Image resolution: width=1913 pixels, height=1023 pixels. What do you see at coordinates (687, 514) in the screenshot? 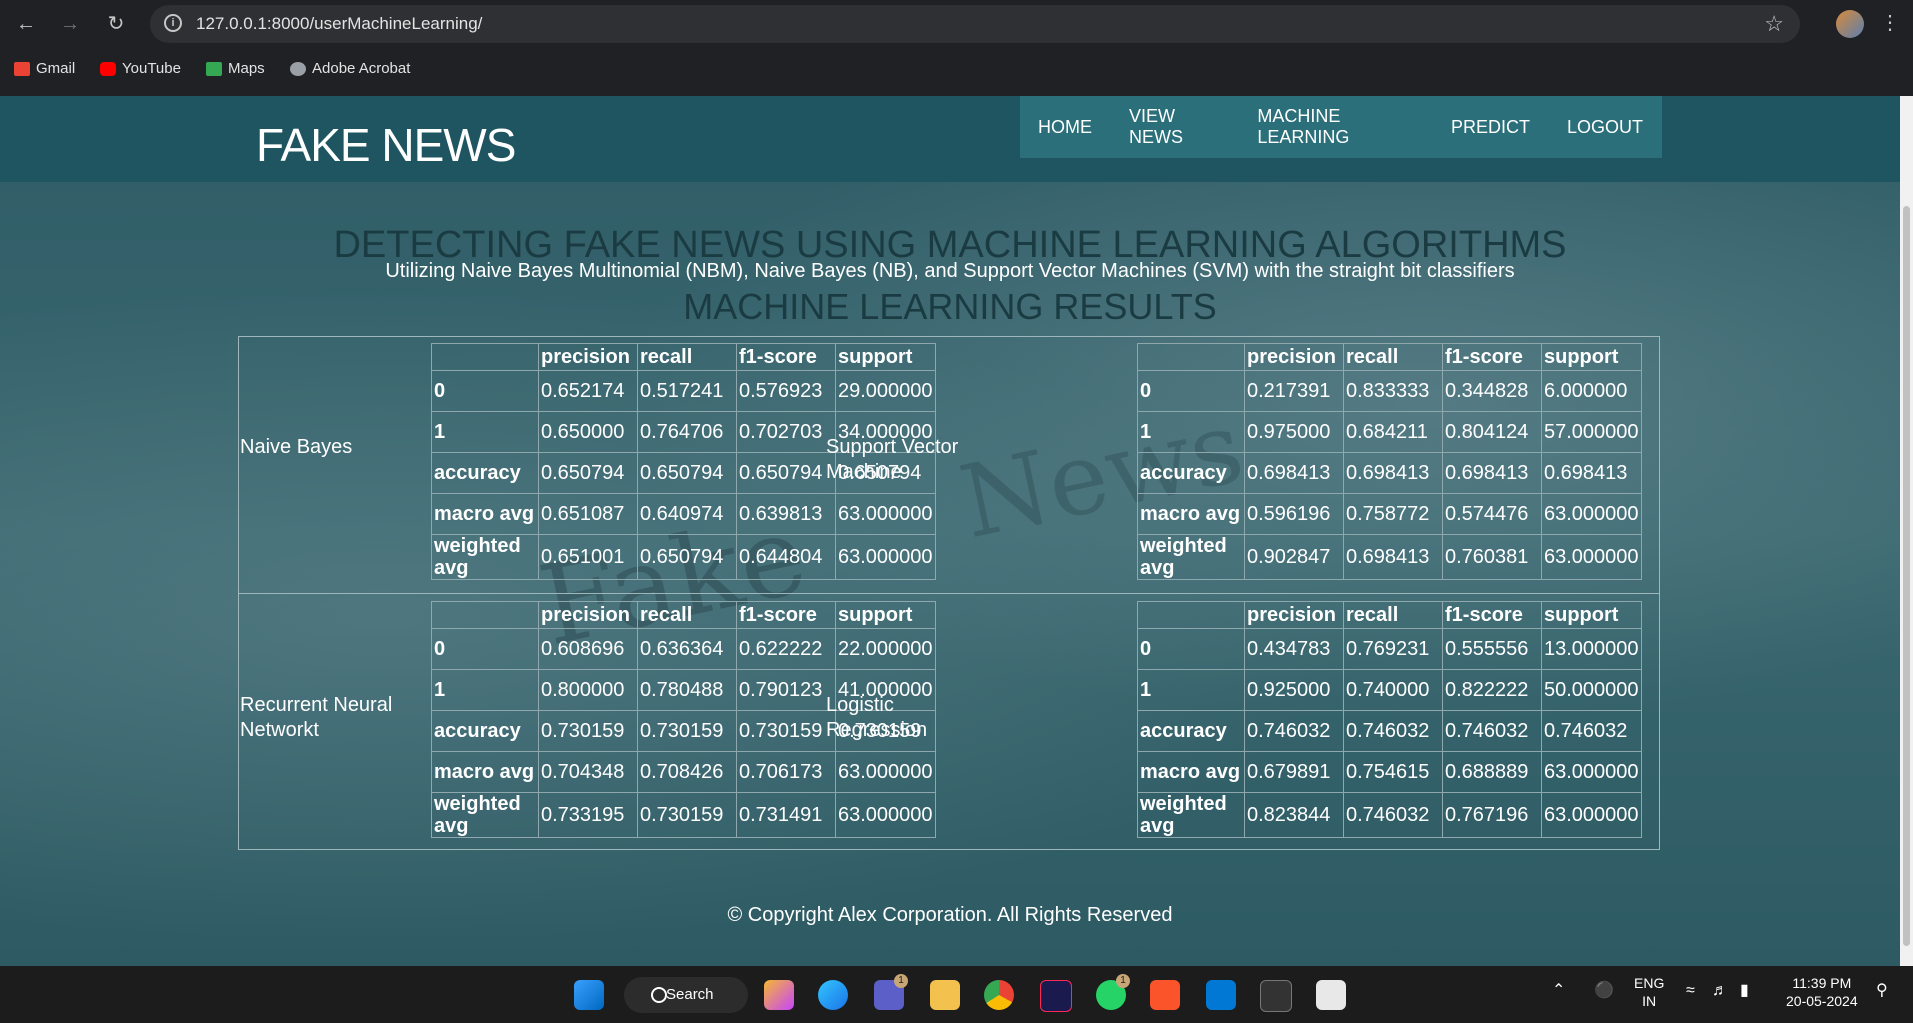
I see `metric-value: 0.640974` at bounding box center [687, 514].